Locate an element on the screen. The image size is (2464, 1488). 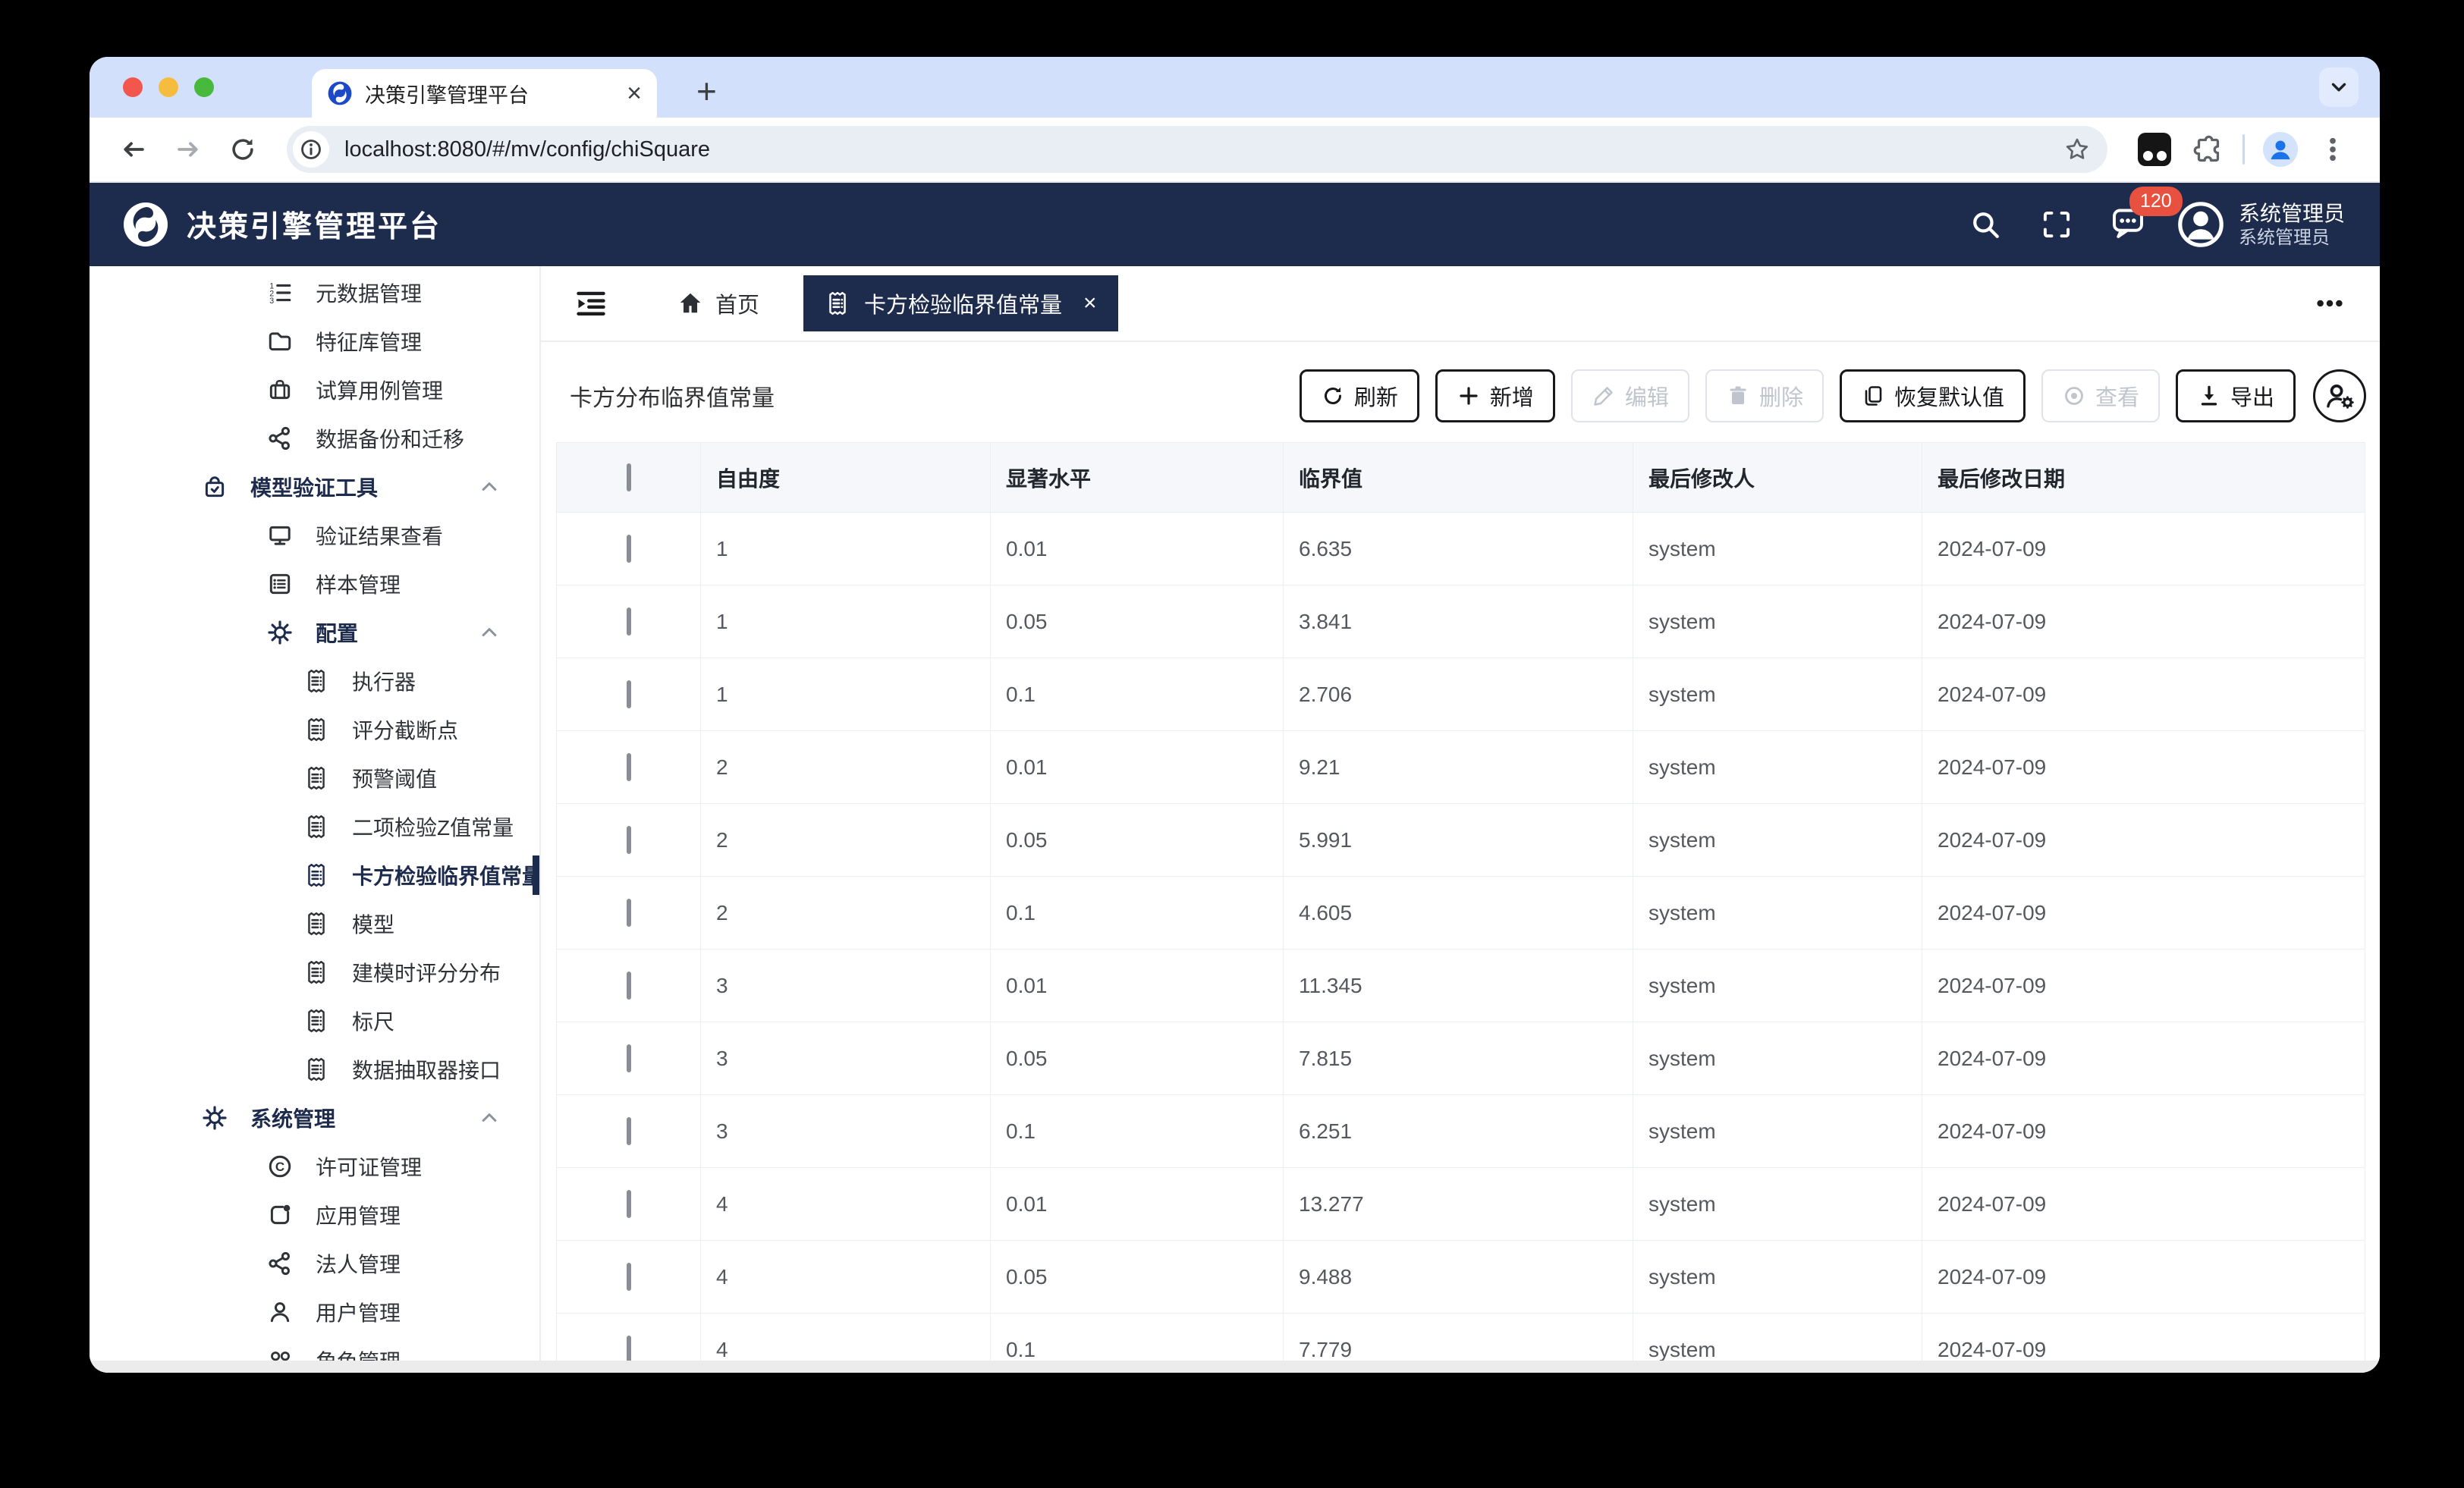
refresh-button: 刷新 is located at coordinates (1359, 396).